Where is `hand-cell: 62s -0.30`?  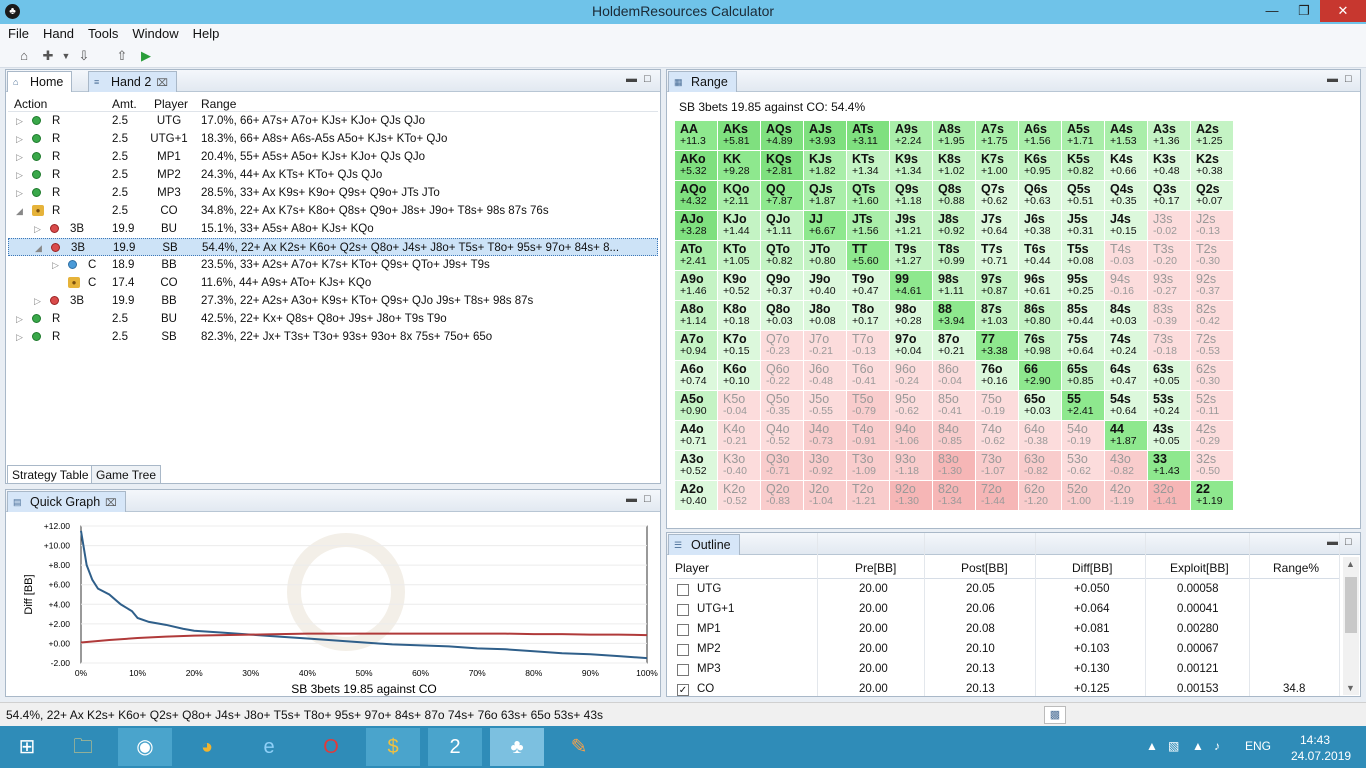 hand-cell: 62s -0.30 is located at coordinates (1212, 376).